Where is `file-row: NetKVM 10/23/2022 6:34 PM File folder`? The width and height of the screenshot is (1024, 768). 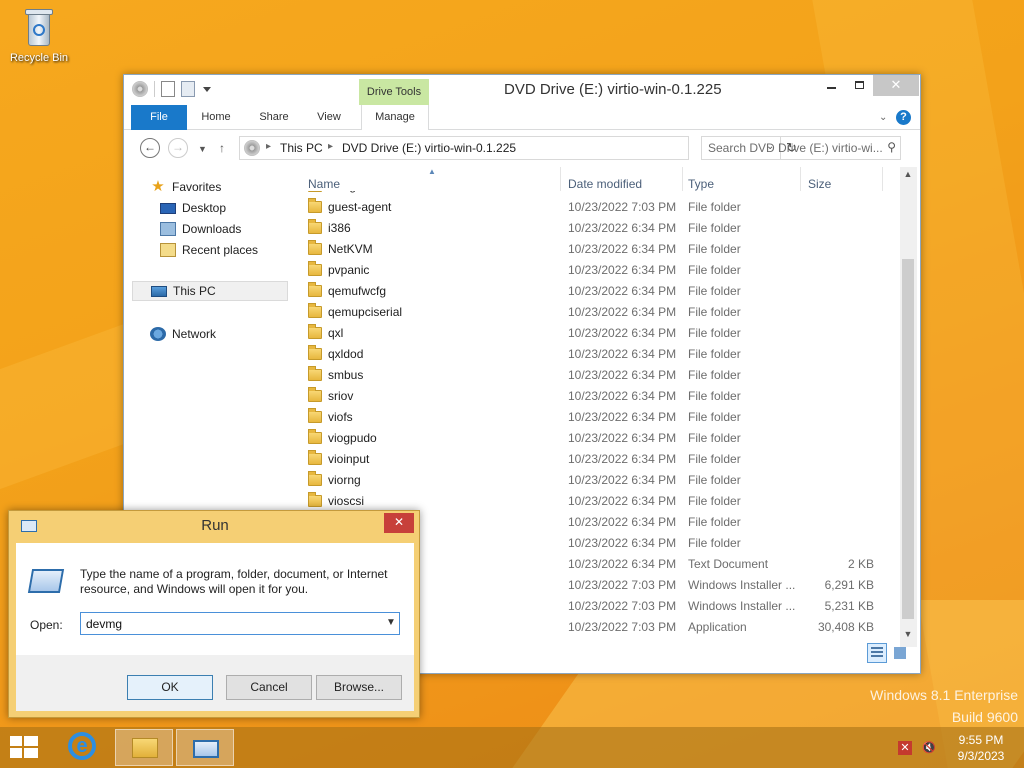
file-row: NetKVM 10/23/2022 6:34 PM File folder is located at coordinates (598, 249).